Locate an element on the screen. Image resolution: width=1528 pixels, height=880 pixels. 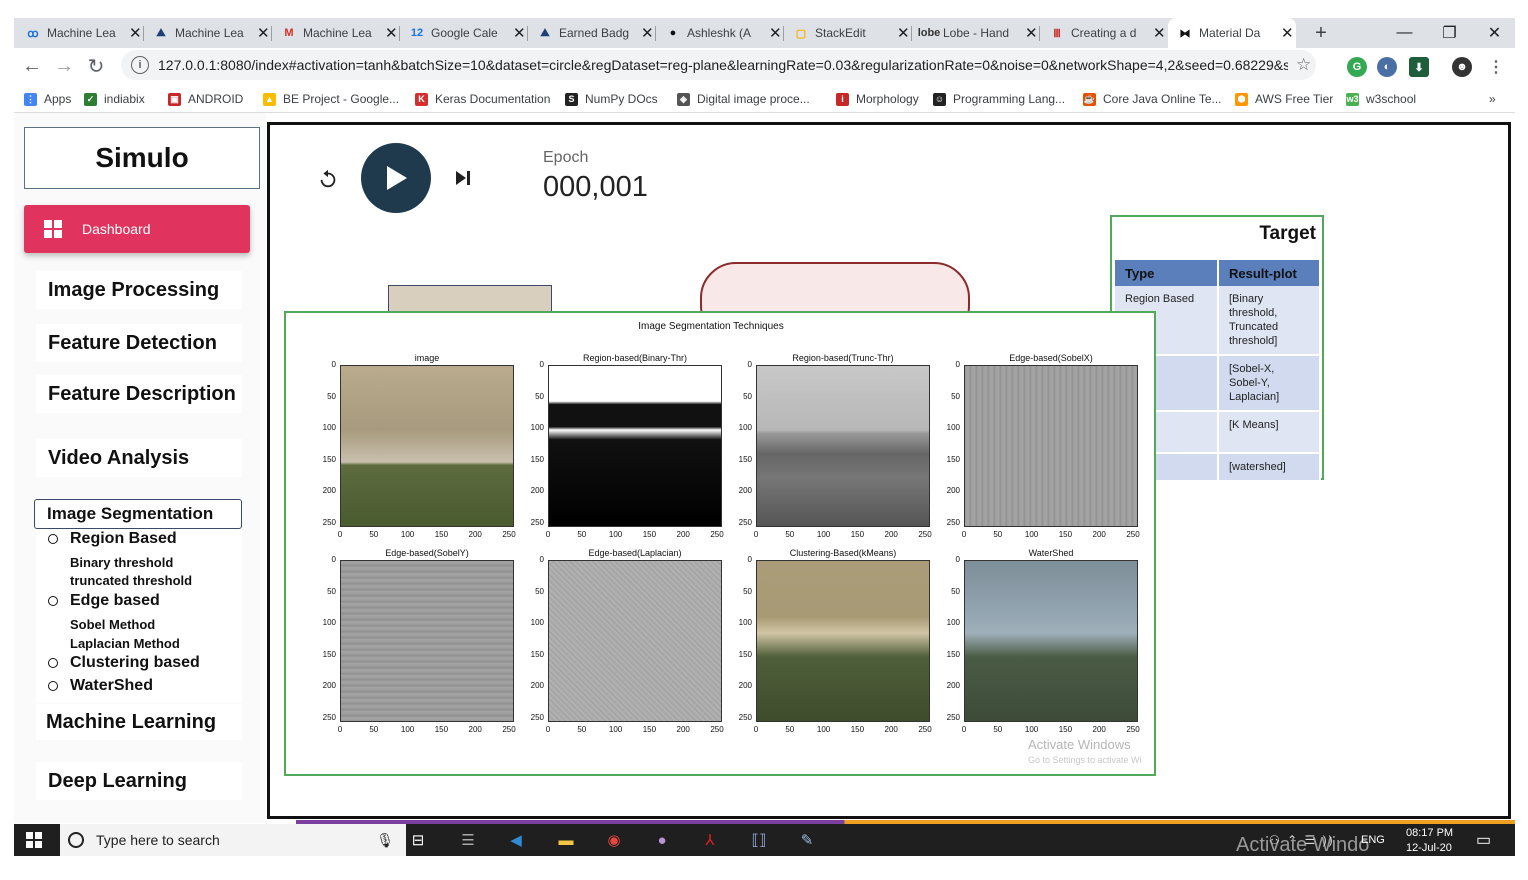
system-tray-icons: ⚇ ⌃ ☰ )) is located at coordinates (1302, 840).